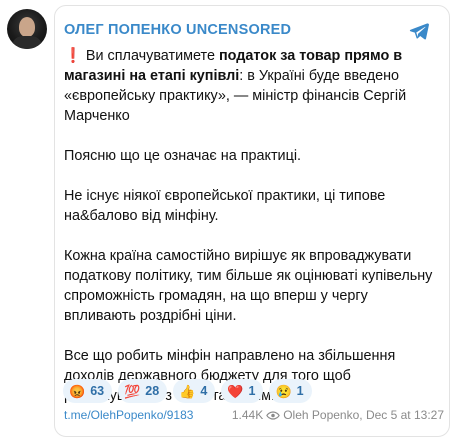  I want to click on reaction-hundred: 💯 28, so click(143, 391).